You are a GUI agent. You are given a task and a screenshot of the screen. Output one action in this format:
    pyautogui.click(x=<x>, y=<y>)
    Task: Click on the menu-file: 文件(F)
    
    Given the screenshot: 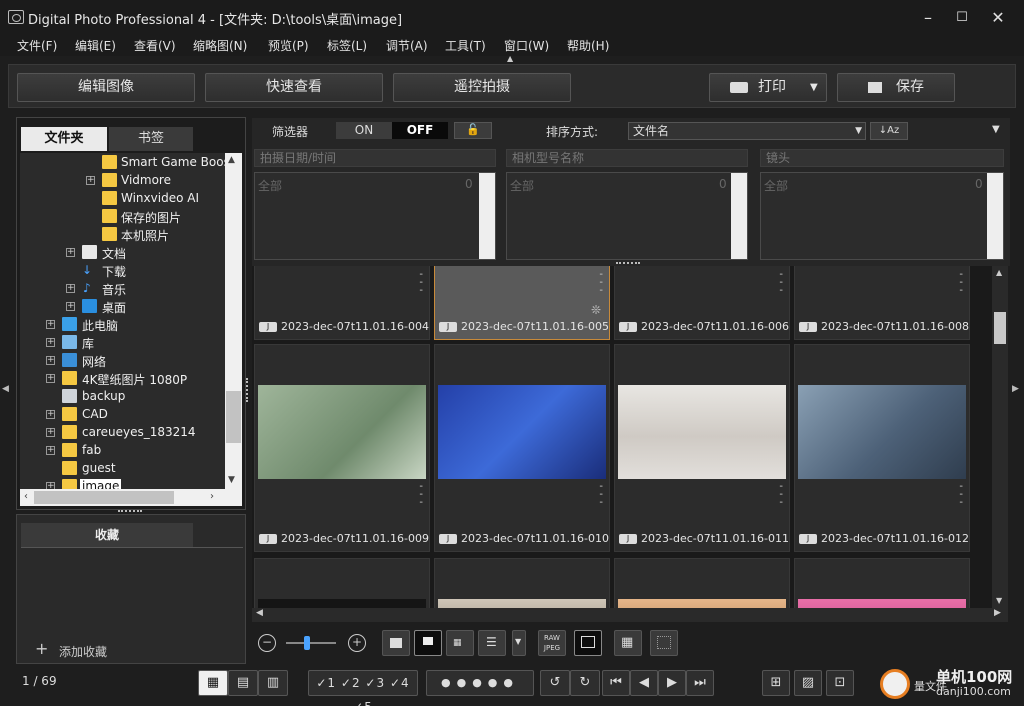 What is the action you would take?
    pyautogui.click(x=37, y=45)
    